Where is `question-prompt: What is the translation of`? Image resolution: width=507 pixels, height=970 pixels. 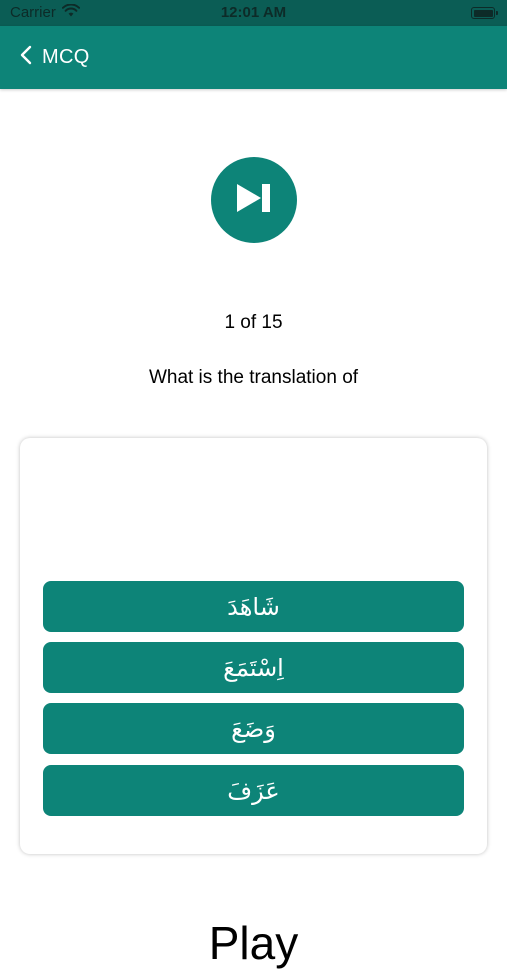
question-prompt: What is the translation of is located at coordinates (253, 377).